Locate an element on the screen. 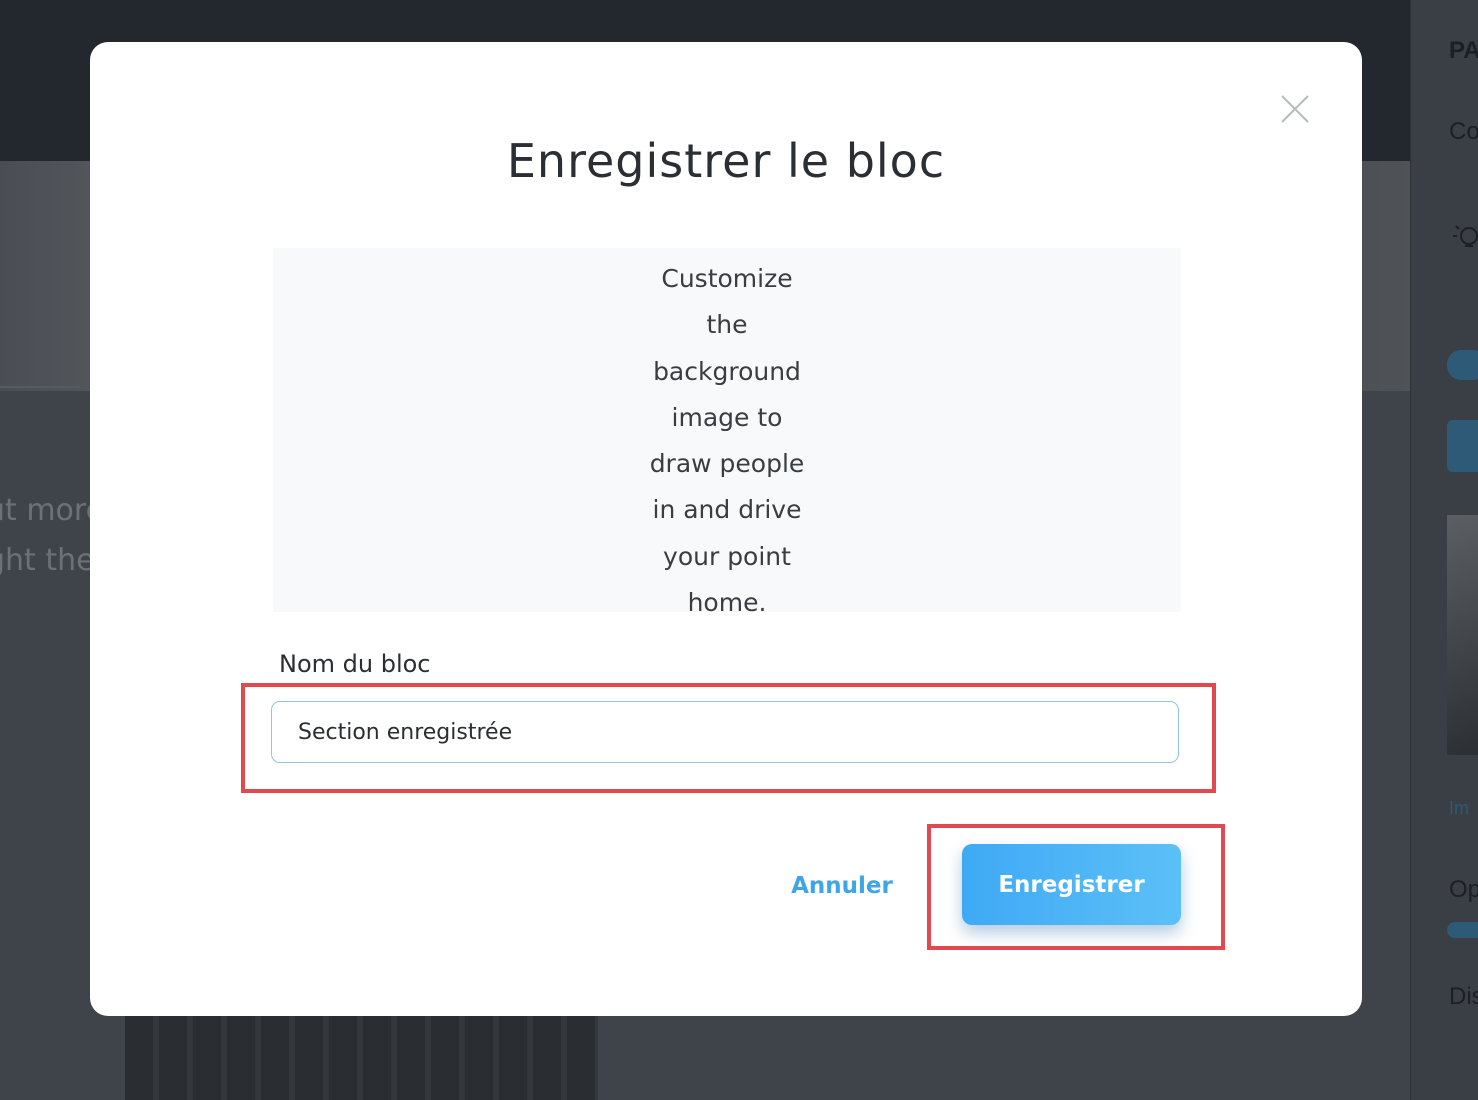  sidebar-toggle is located at coordinates (1462, 365).